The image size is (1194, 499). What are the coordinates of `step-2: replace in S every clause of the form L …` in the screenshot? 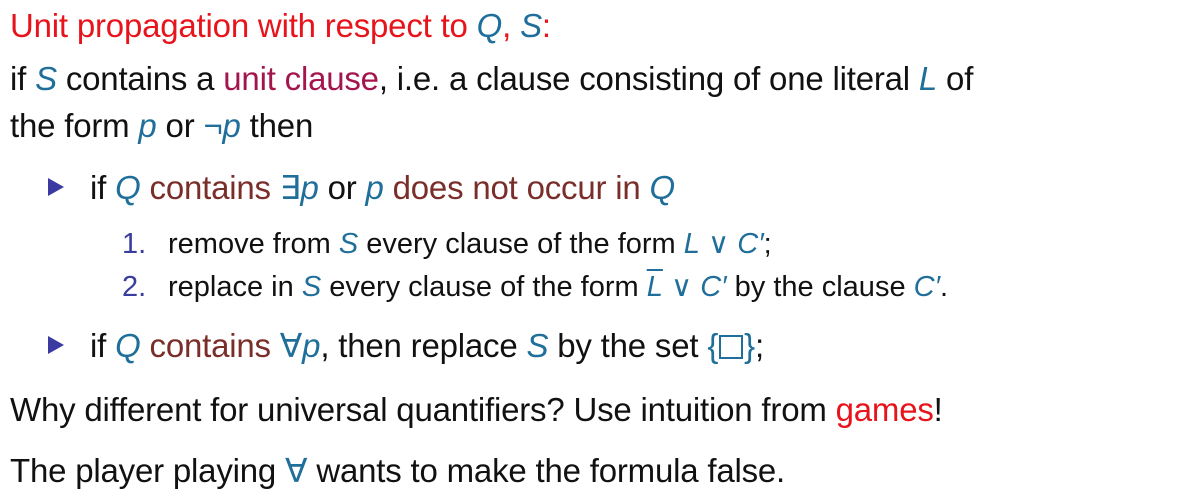 It's located at (558, 287).